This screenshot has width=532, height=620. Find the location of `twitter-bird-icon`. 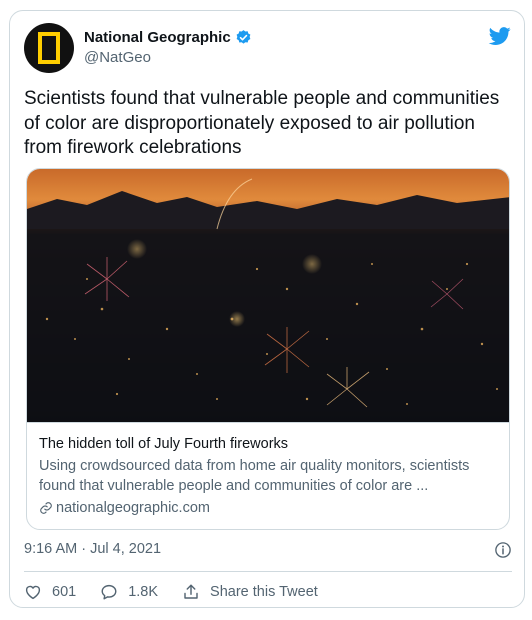

twitter-bird-icon is located at coordinates (500, 36).